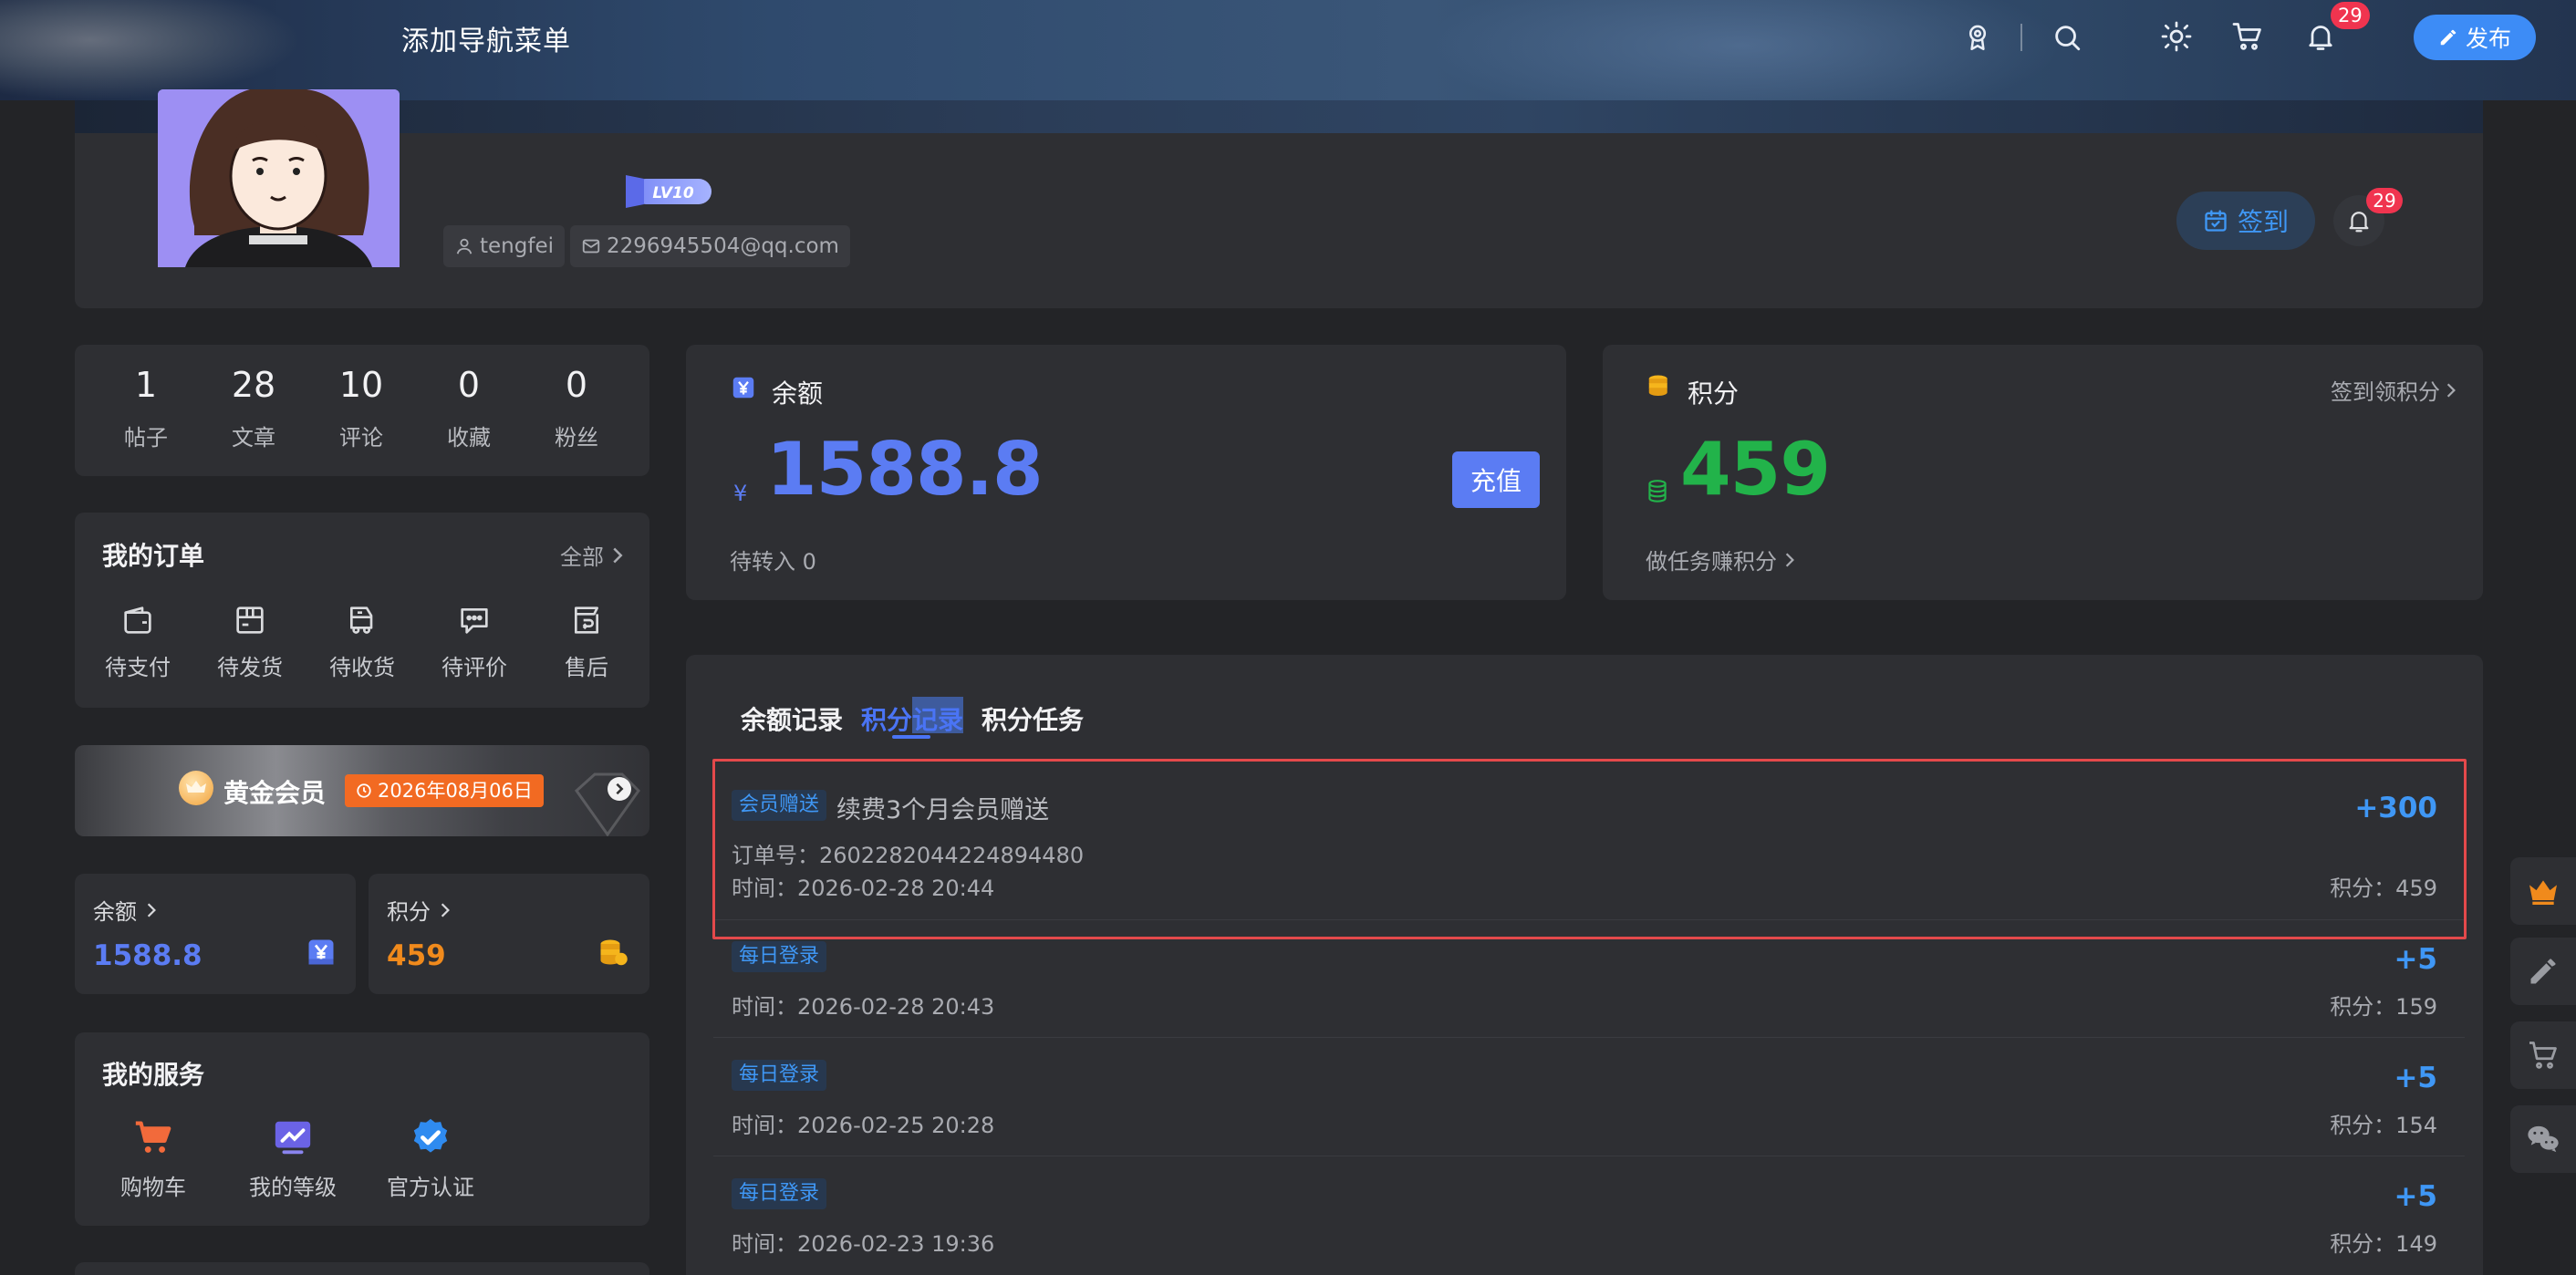 This screenshot has width=2576, height=1275. I want to click on float-wechat-button, so click(2543, 1139).